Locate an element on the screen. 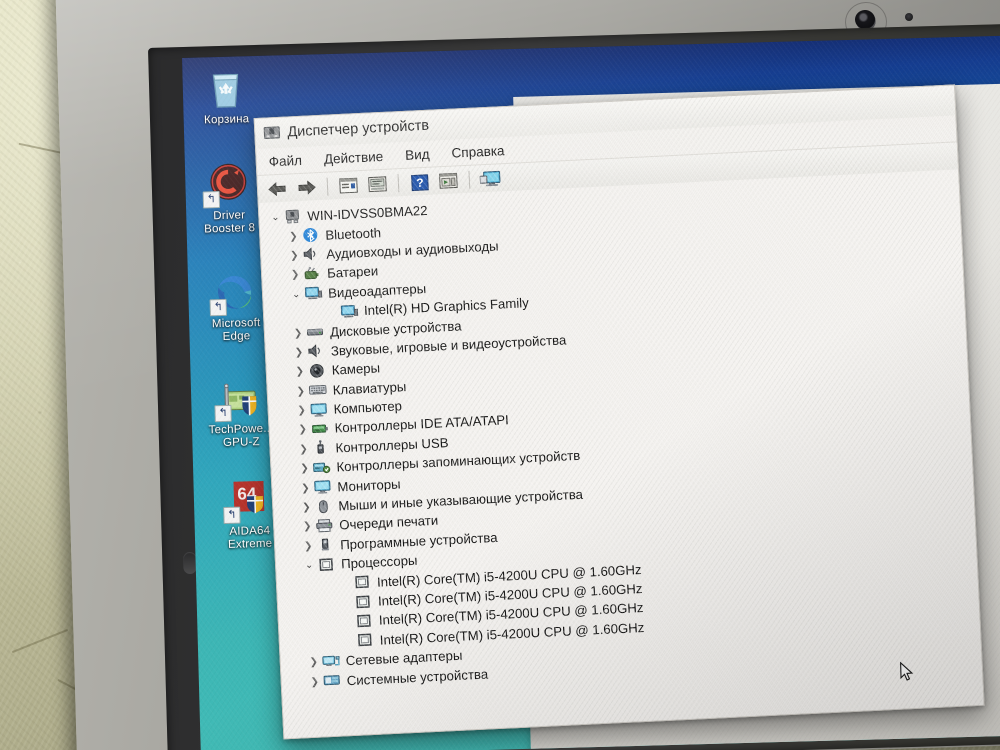 This screenshot has width=1000, height=750. microphone-hole-icon is located at coordinates (909, 17).